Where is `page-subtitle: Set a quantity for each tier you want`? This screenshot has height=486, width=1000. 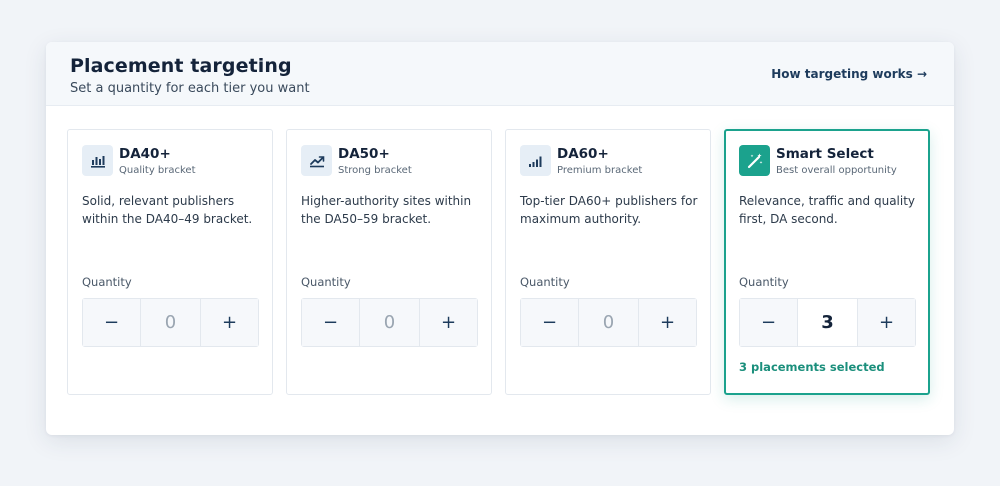 page-subtitle: Set a quantity for each tier you want is located at coordinates (190, 88).